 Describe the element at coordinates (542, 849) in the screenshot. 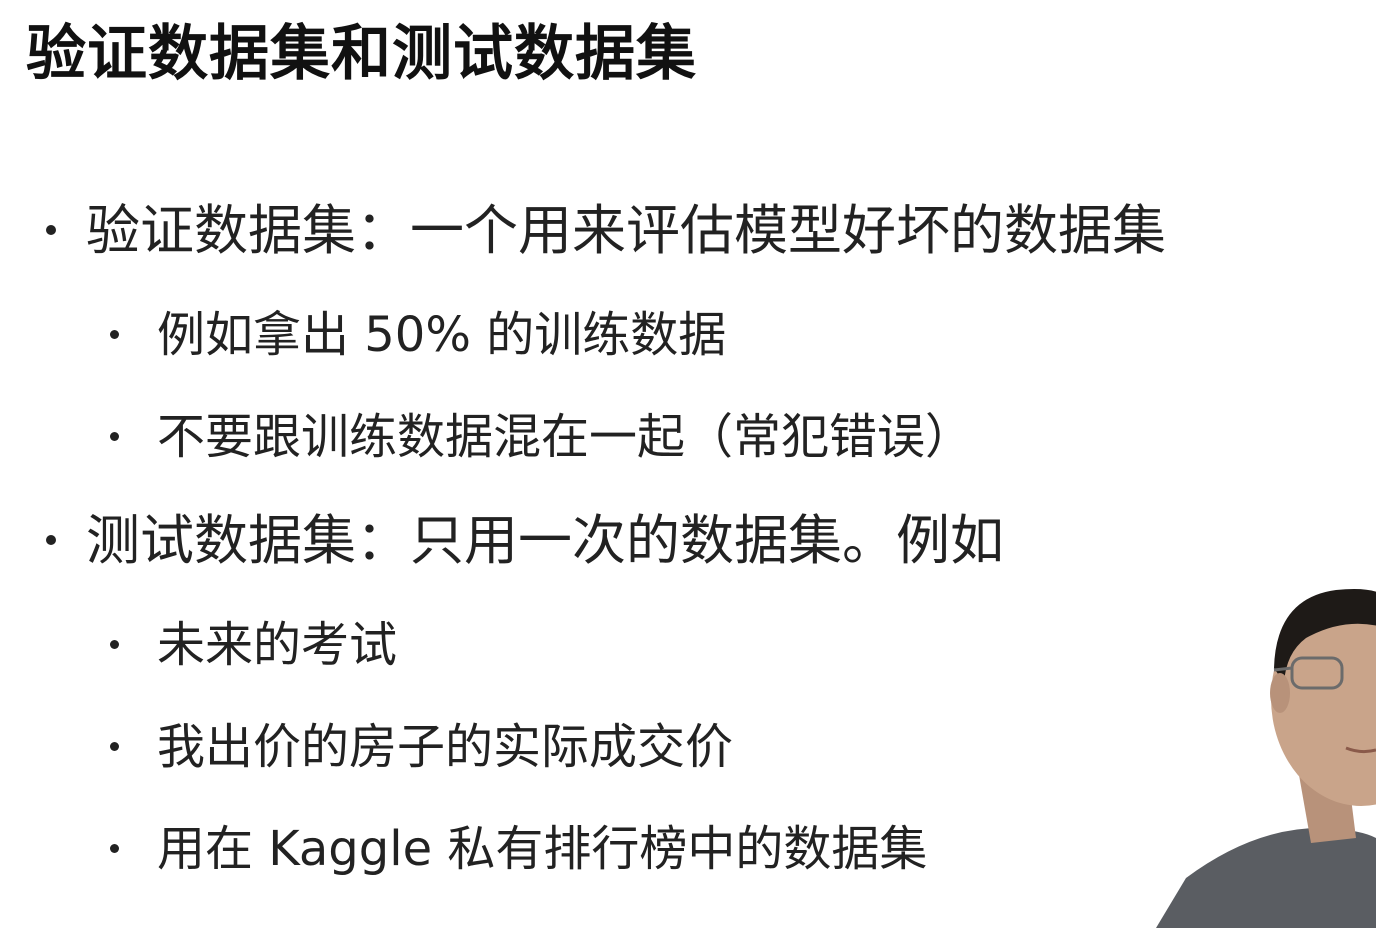

I see `bullet-text: 用在 Kaggle 私有排行榜中的数据集` at that location.